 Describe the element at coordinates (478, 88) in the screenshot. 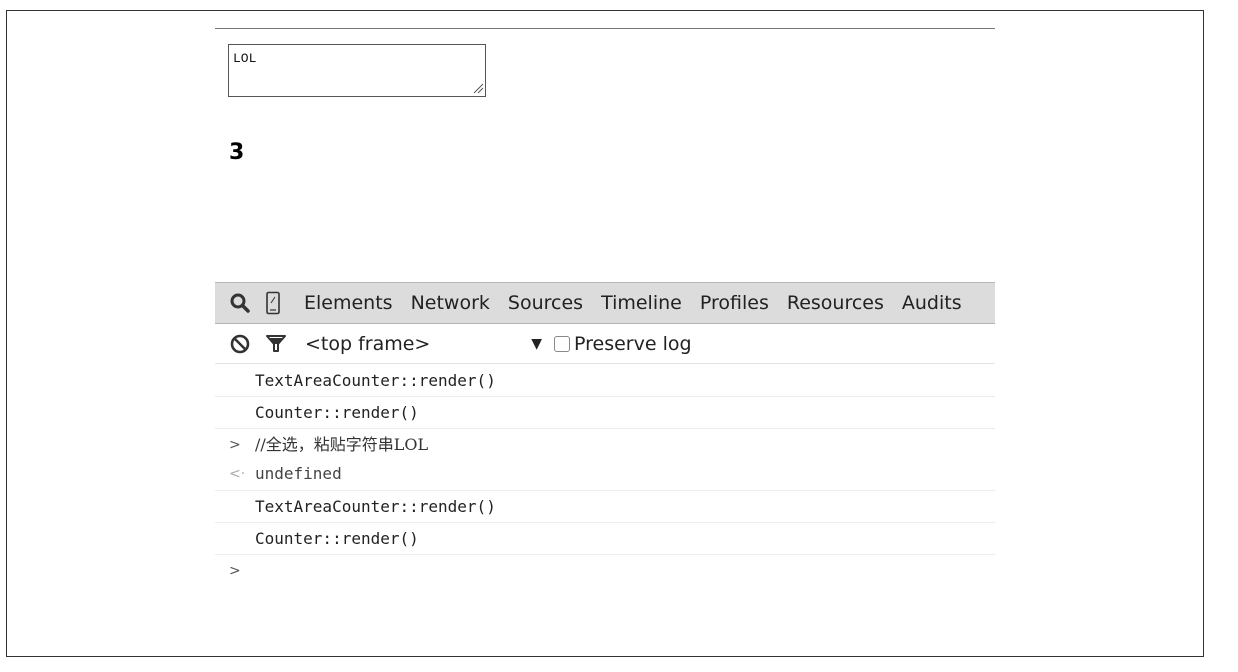

I see `resize-grip-icon` at that location.